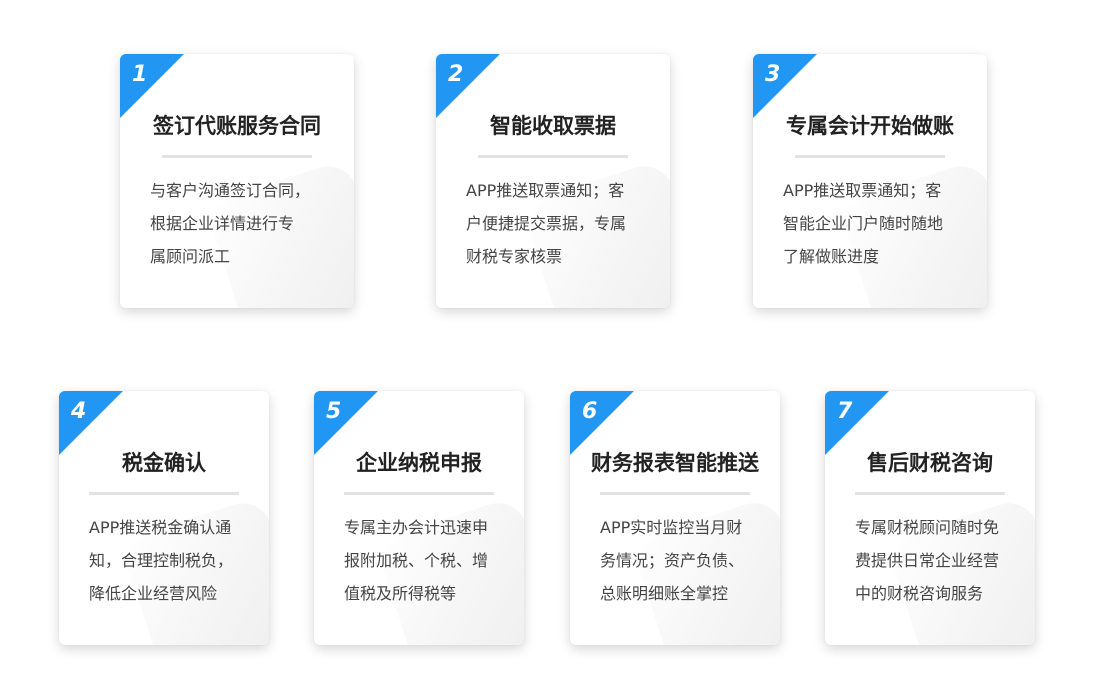 This screenshot has width=1100, height=683. I want to click on description-line: 与客户沟通签订合同，, so click(230, 190).